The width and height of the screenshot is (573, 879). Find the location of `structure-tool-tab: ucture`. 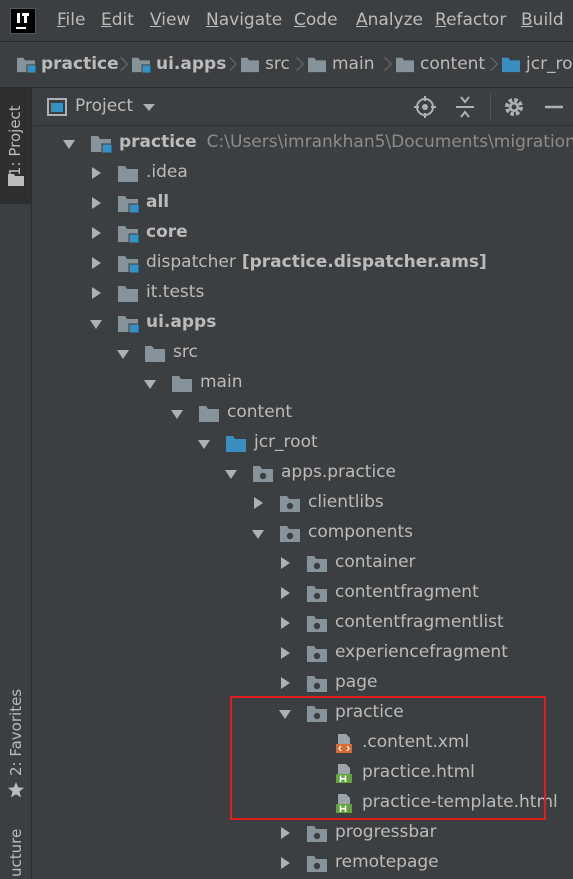

structure-tool-tab: ucture is located at coordinates (15, 851).